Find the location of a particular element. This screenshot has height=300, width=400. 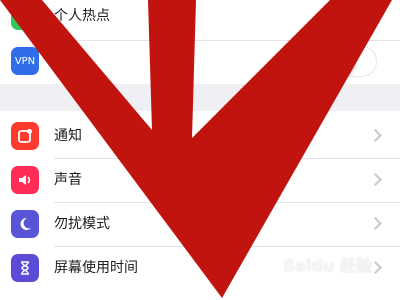

hotspot-value: 关闭 is located at coordinates (356, 16).